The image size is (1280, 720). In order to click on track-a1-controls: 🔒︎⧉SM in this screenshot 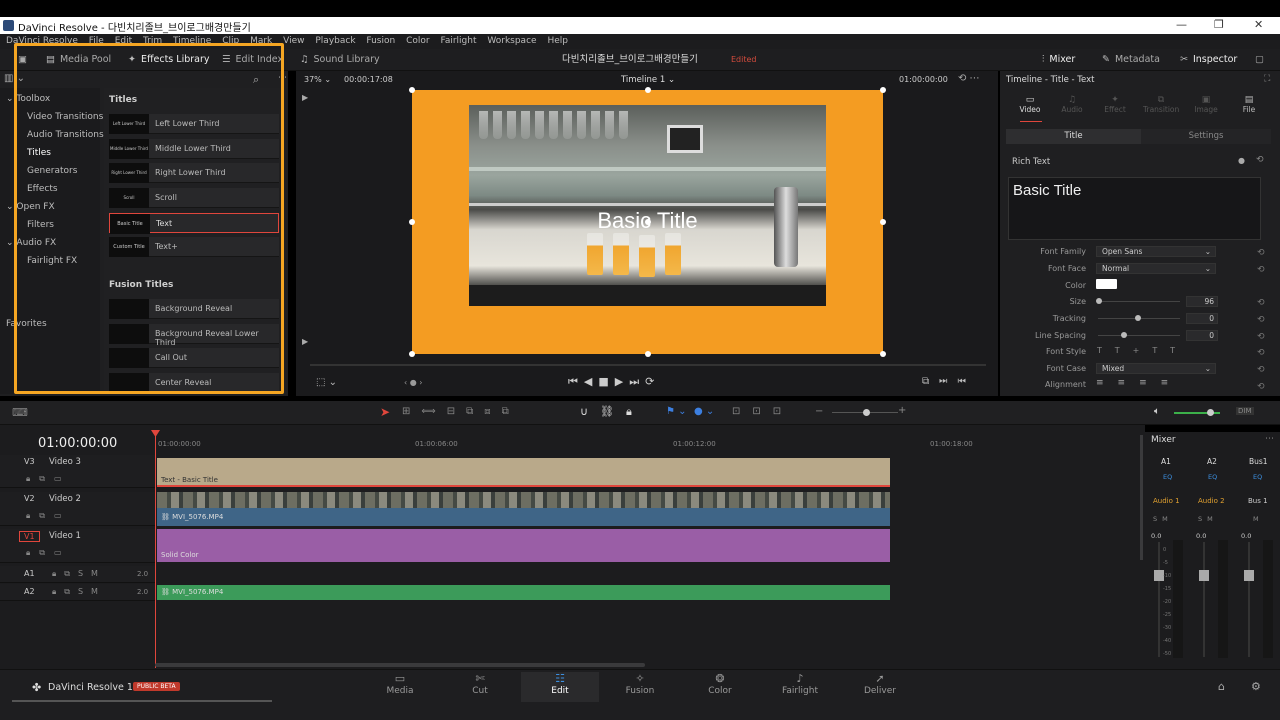, I will do `click(79, 574)`.